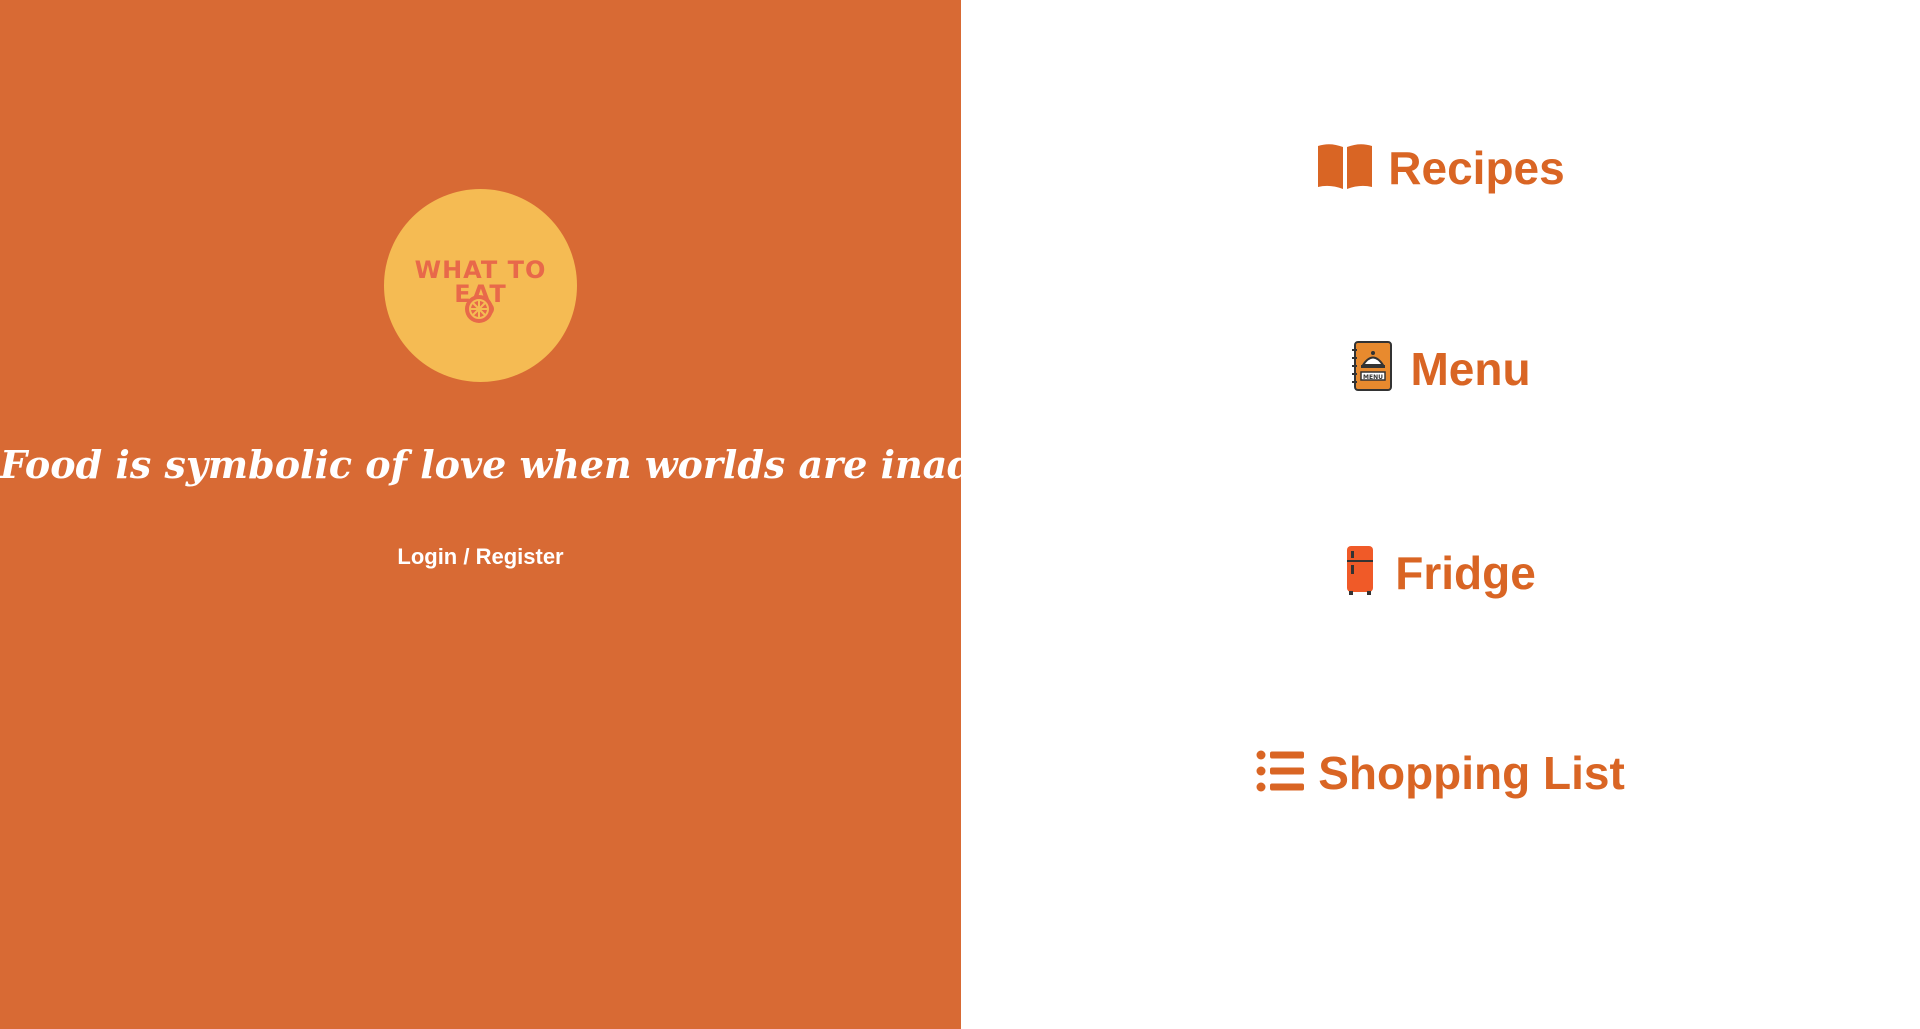 This screenshot has height=1029, width=1920. I want to click on nav-item-menu: MENU Menu, so click(1440, 368).